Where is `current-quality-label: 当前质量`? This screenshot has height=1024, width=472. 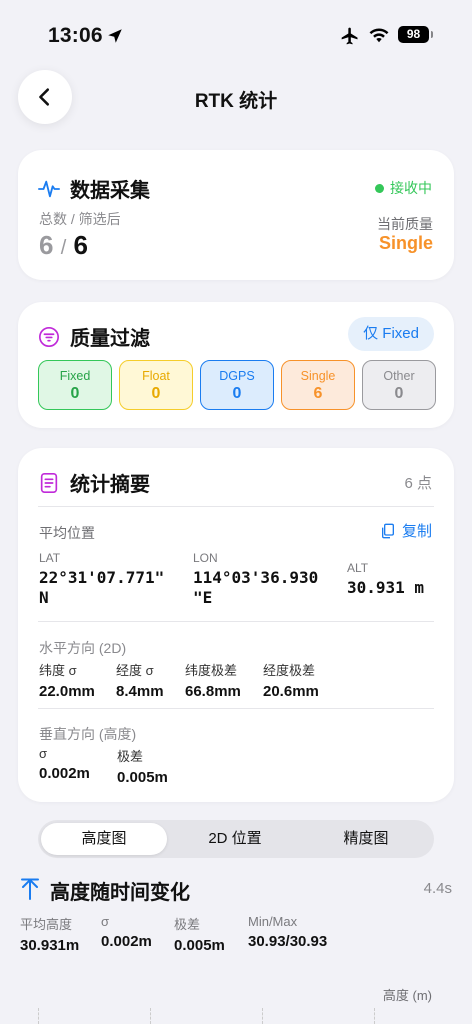 current-quality-label: 当前质量 is located at coordinates (405, 224).